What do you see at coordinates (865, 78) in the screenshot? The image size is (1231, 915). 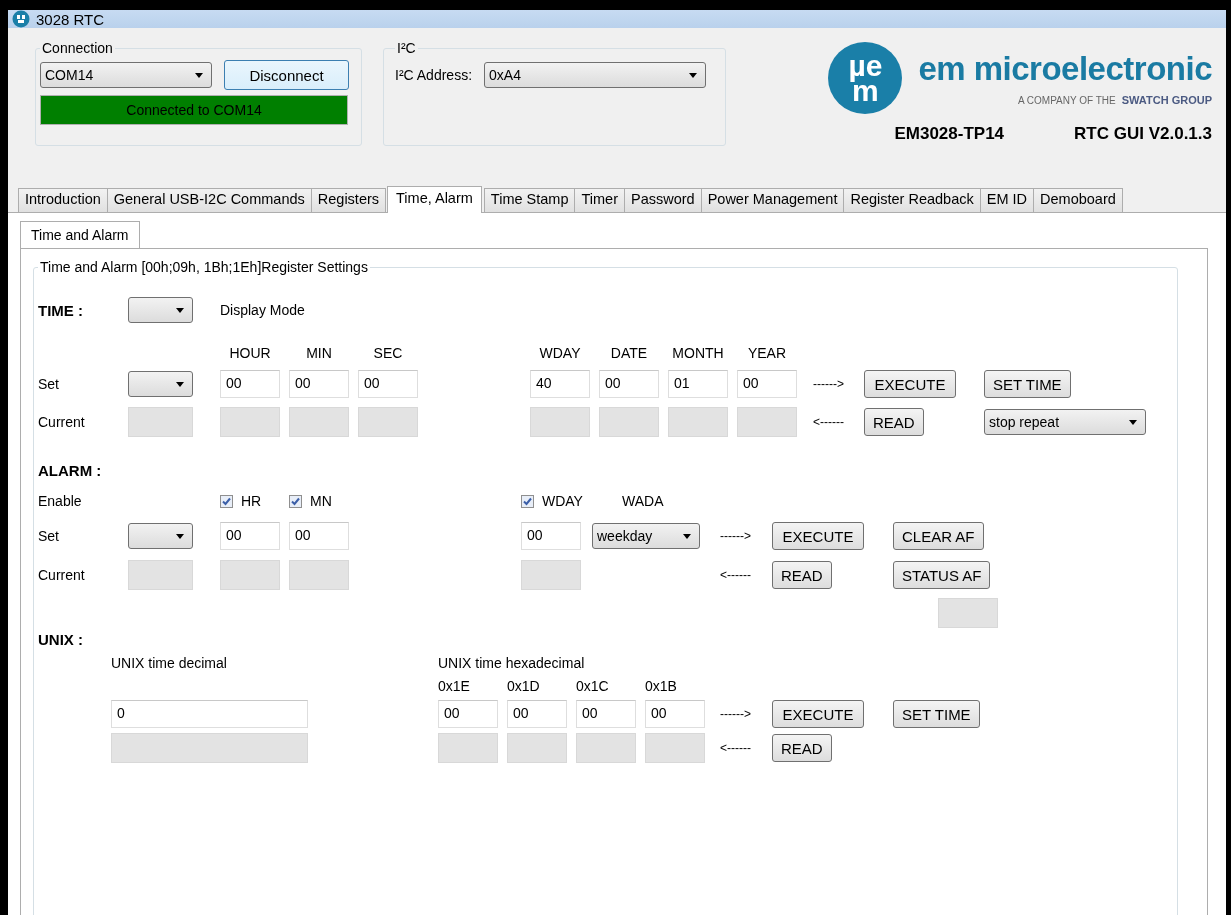 I see `logo-mark: µe m` at bounding box center [865, 78].